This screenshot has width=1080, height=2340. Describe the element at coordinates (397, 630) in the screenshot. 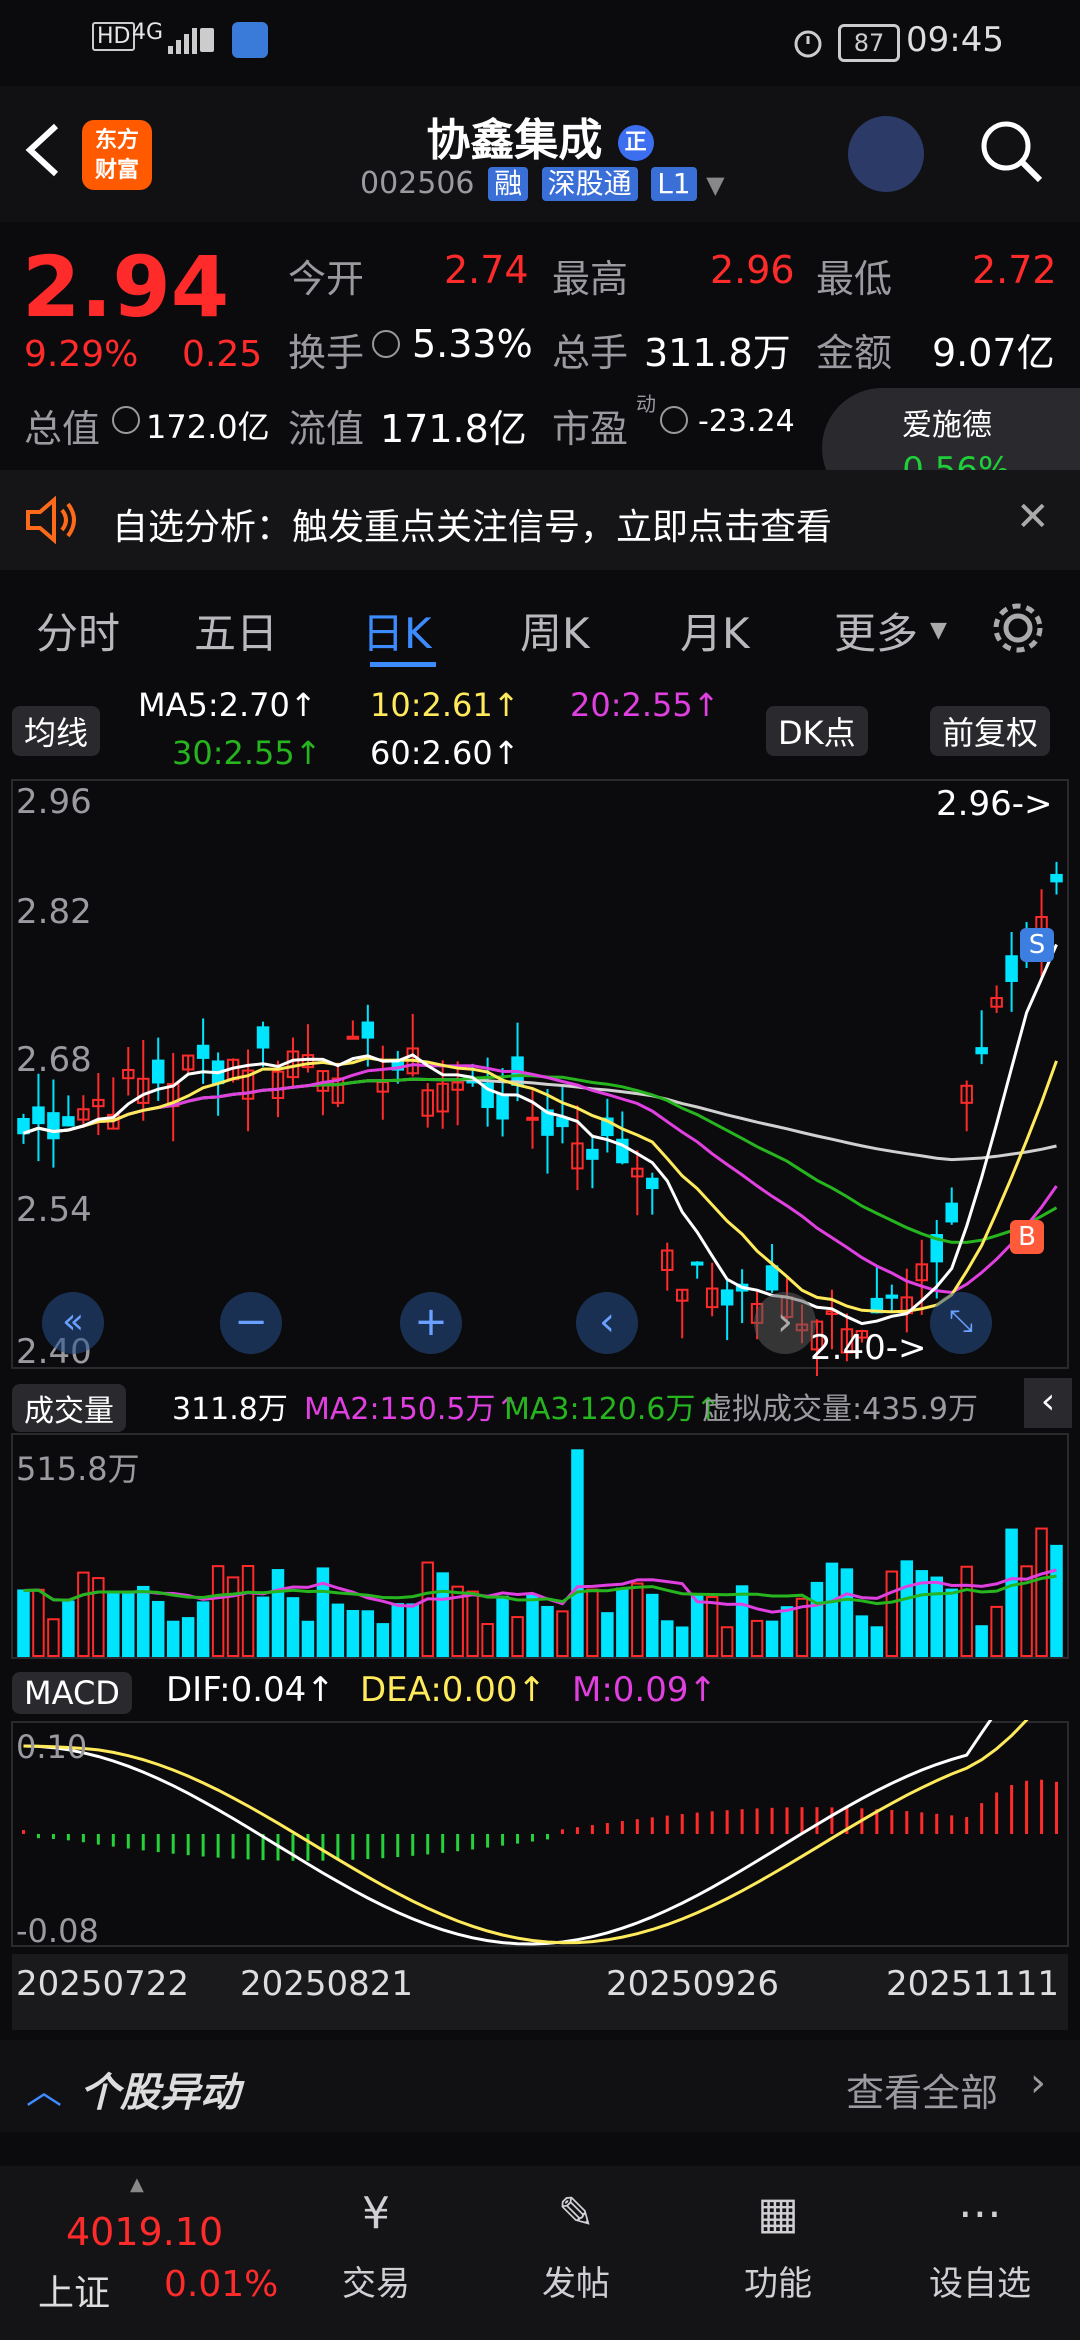

I see `tab-daily-k: 日K` at that location.